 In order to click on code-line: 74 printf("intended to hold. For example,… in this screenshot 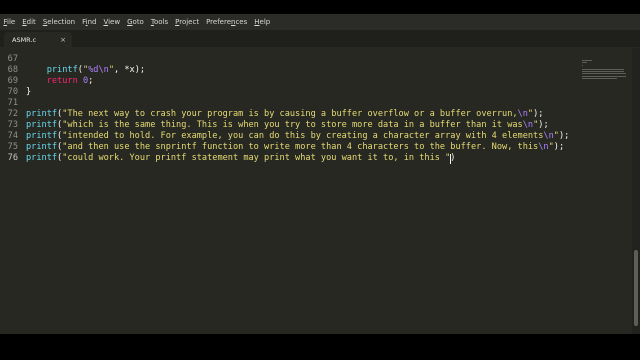, I will do `click(289, 136)`.